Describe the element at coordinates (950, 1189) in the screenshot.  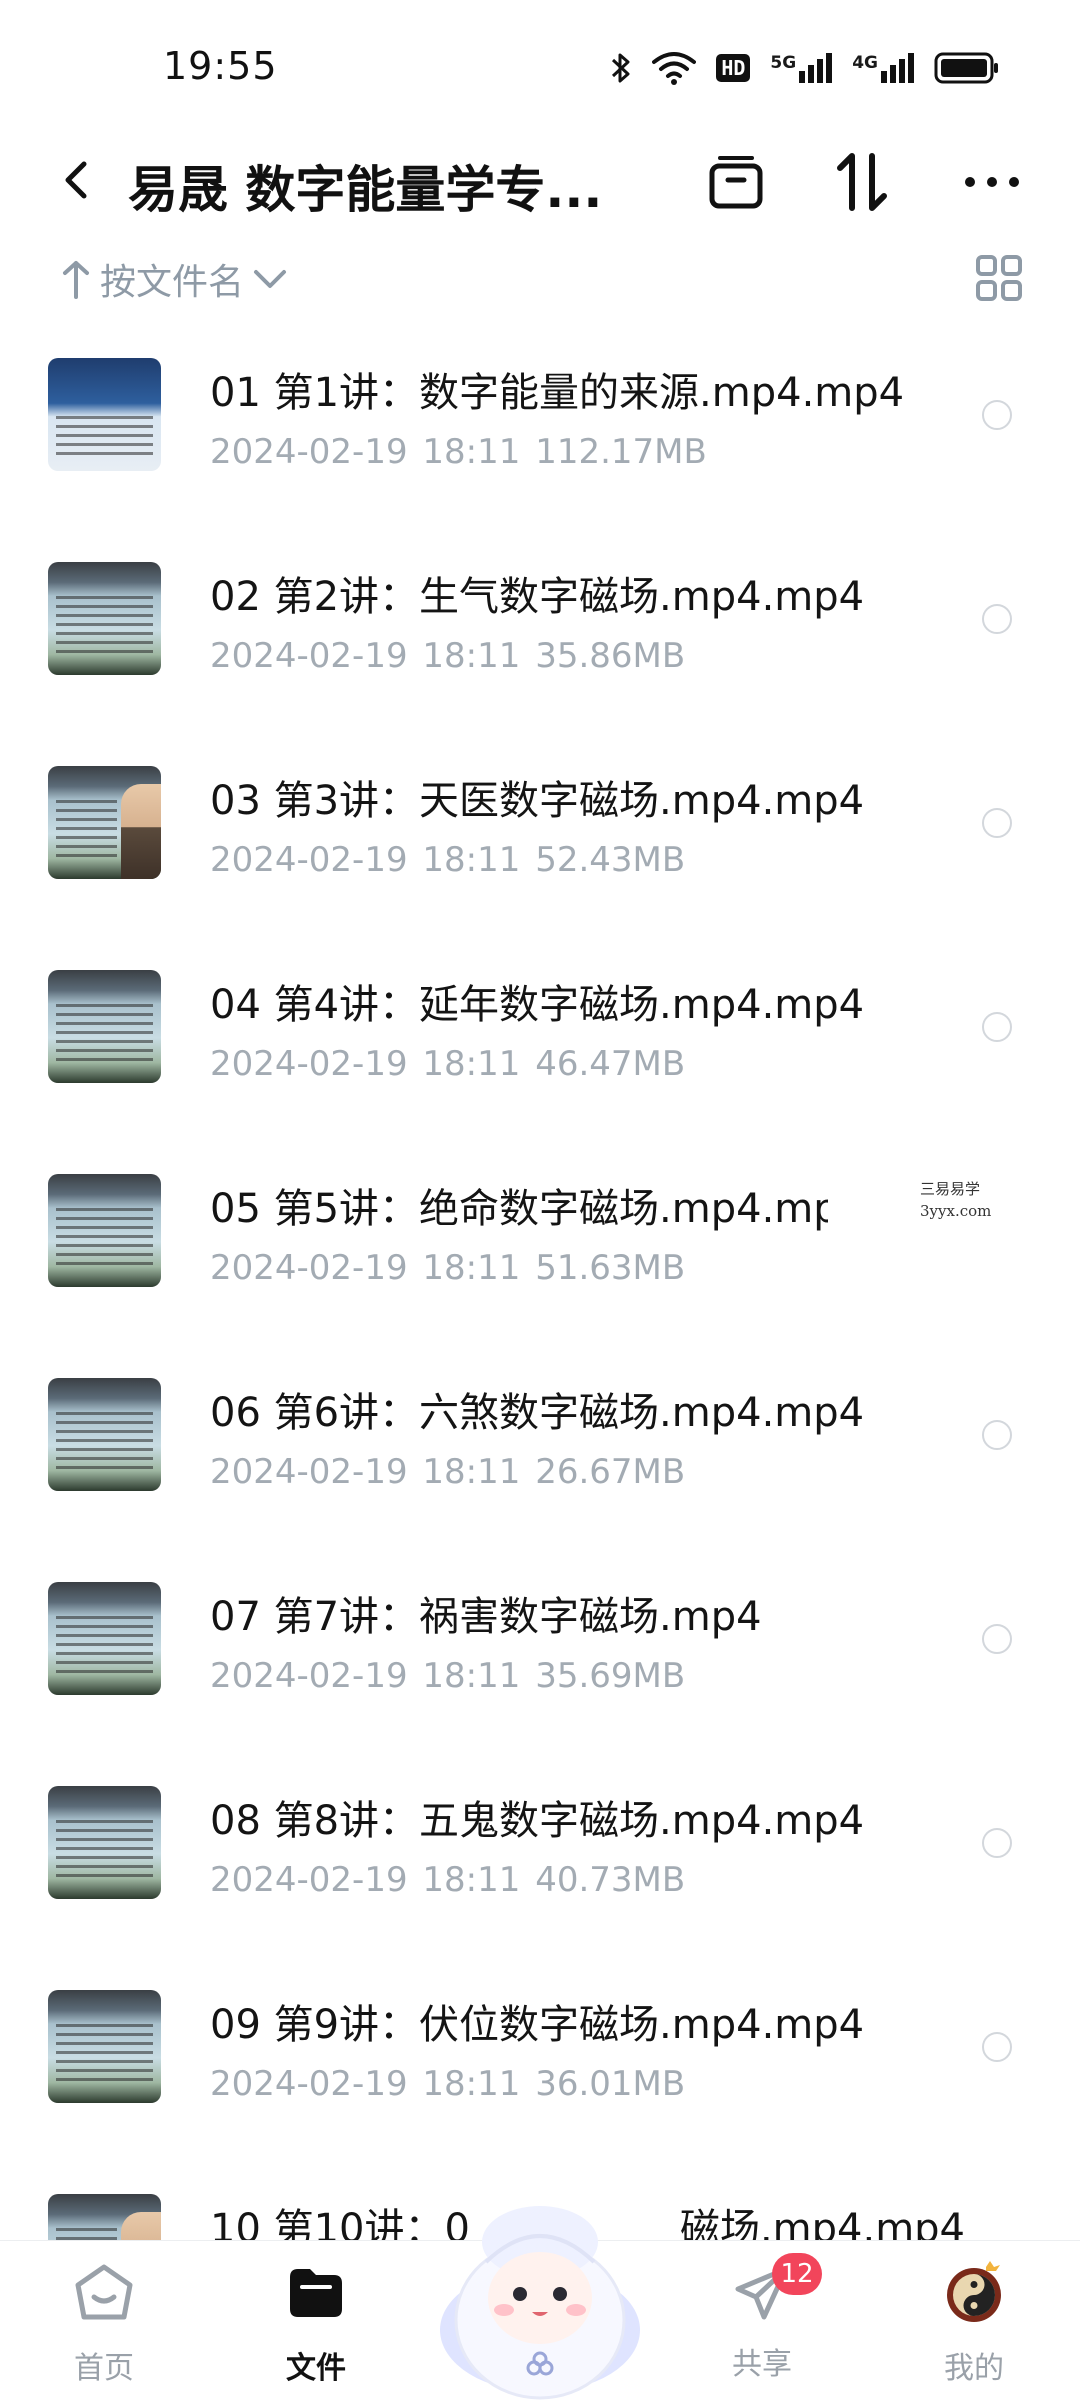
I see `watermark-line-1: 三易易学` at that location.